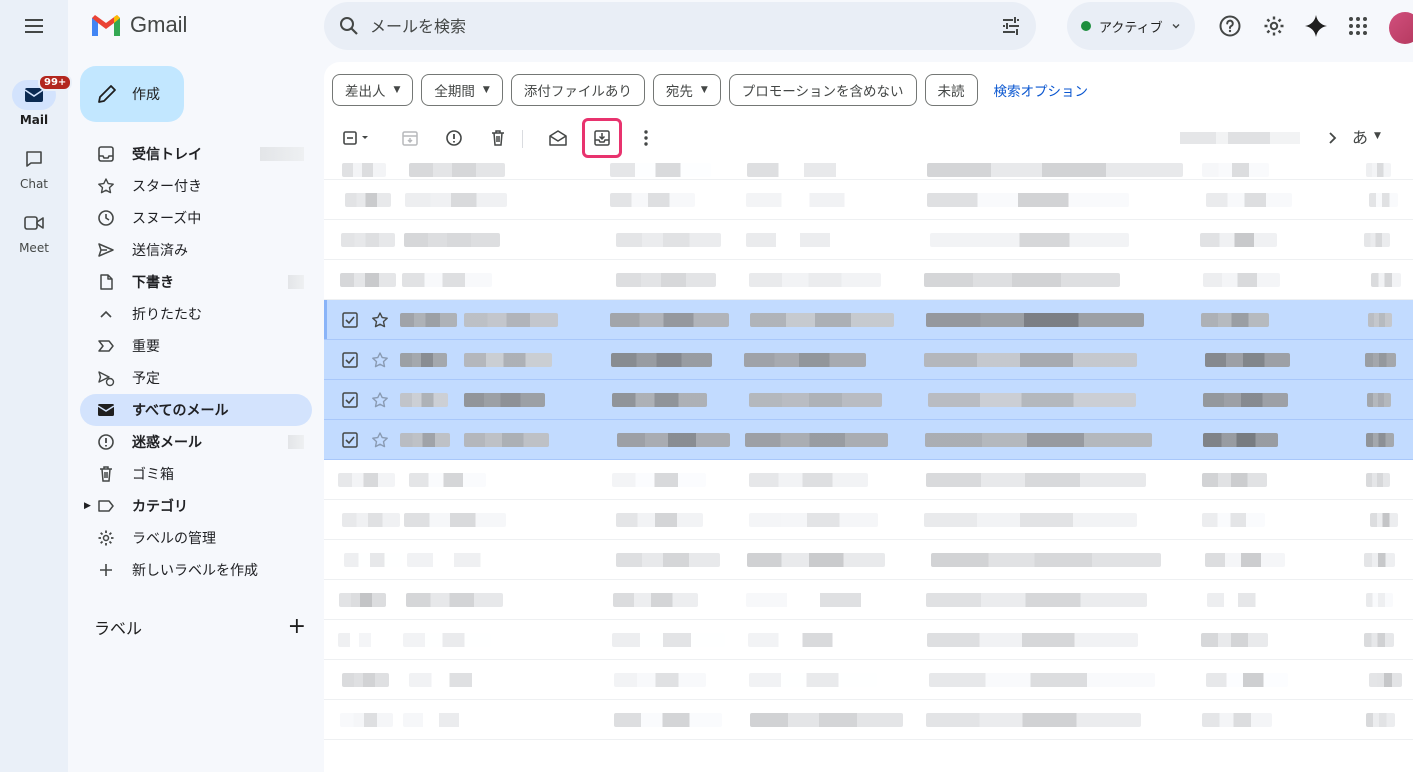 This screenshot has width=1413, height=772. What do you see at coordinates (1366, 136) in the screenshot?
I see `input-tools-selector: あ ▼` at bounding box center [1366, 136].